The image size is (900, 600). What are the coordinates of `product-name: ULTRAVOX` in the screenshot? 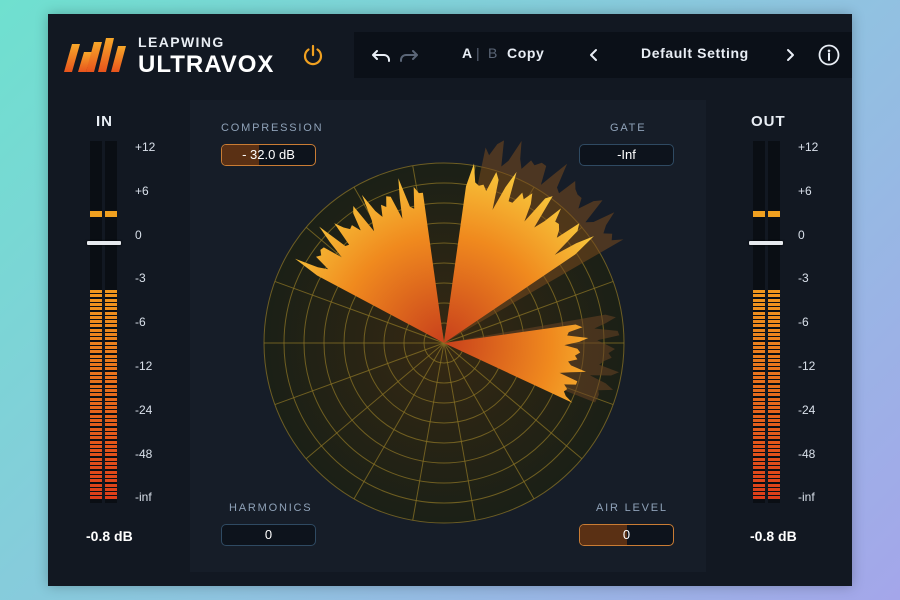 It's located at (206, 64).